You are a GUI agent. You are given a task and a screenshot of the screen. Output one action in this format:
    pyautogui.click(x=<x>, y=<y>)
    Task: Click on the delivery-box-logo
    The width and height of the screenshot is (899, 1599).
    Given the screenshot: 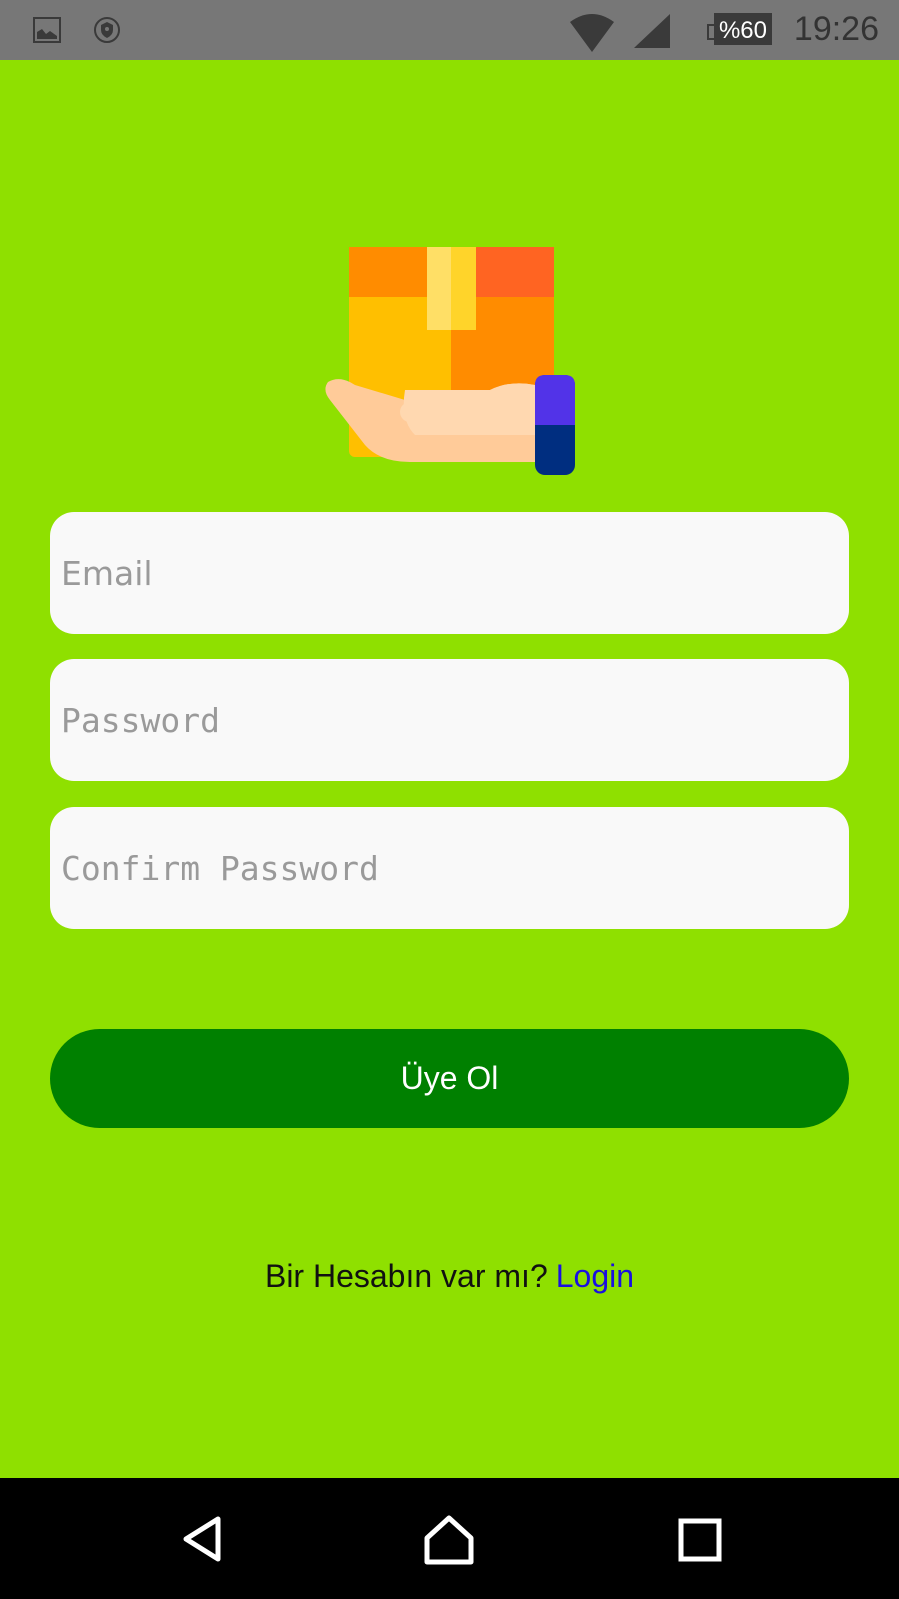 What is the action you would take?
    pyautogui.click(x=450, y=361)
    